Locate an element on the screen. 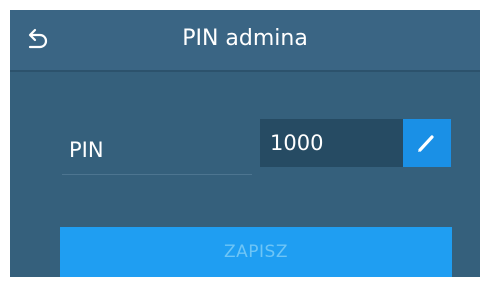 The height and width of the screenshot is (282, 489). pencil-icon is located at coordinates (426, 143).